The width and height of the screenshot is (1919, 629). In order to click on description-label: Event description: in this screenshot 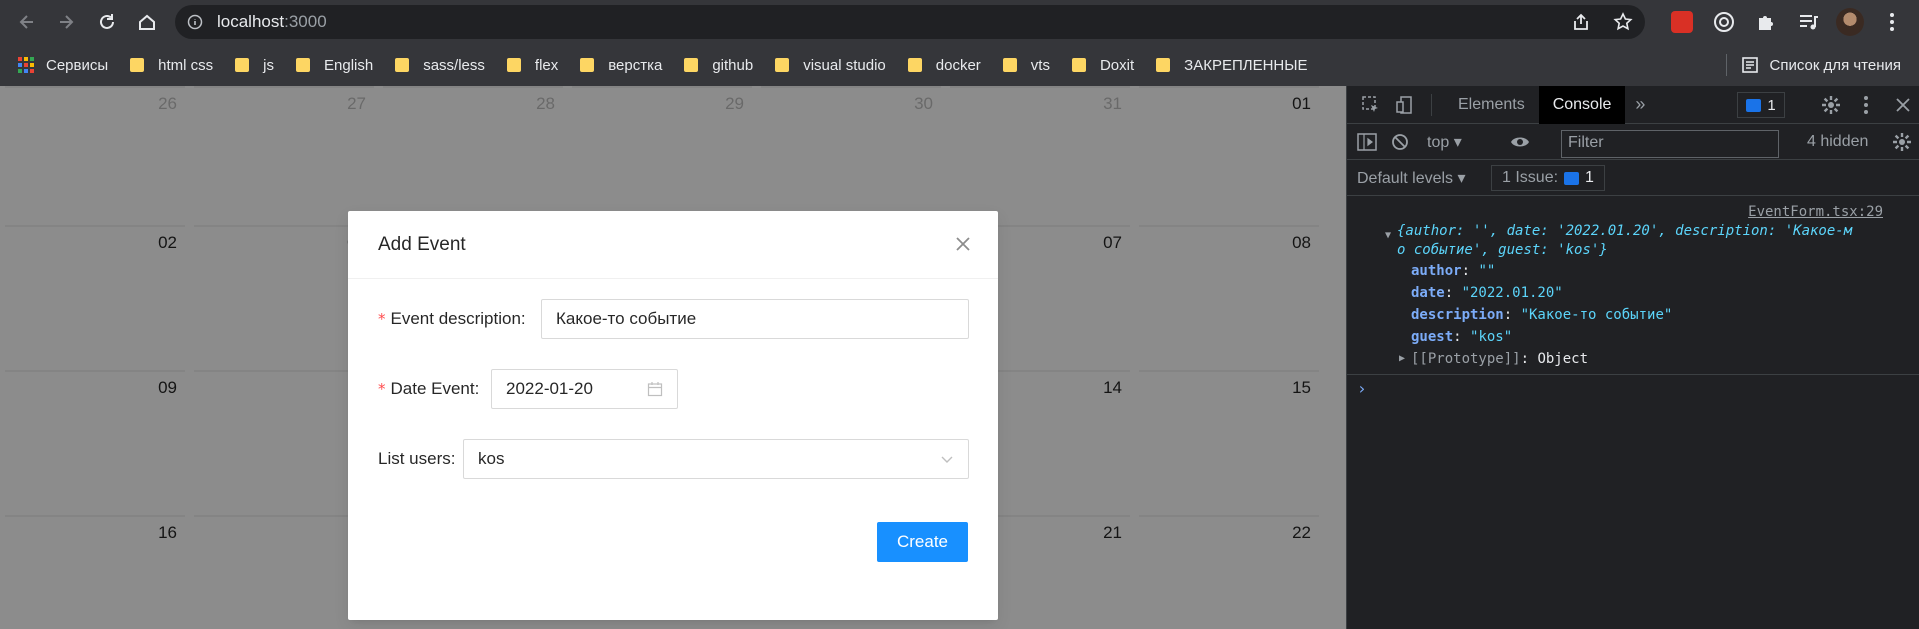, I will do `click(458, 318)`.